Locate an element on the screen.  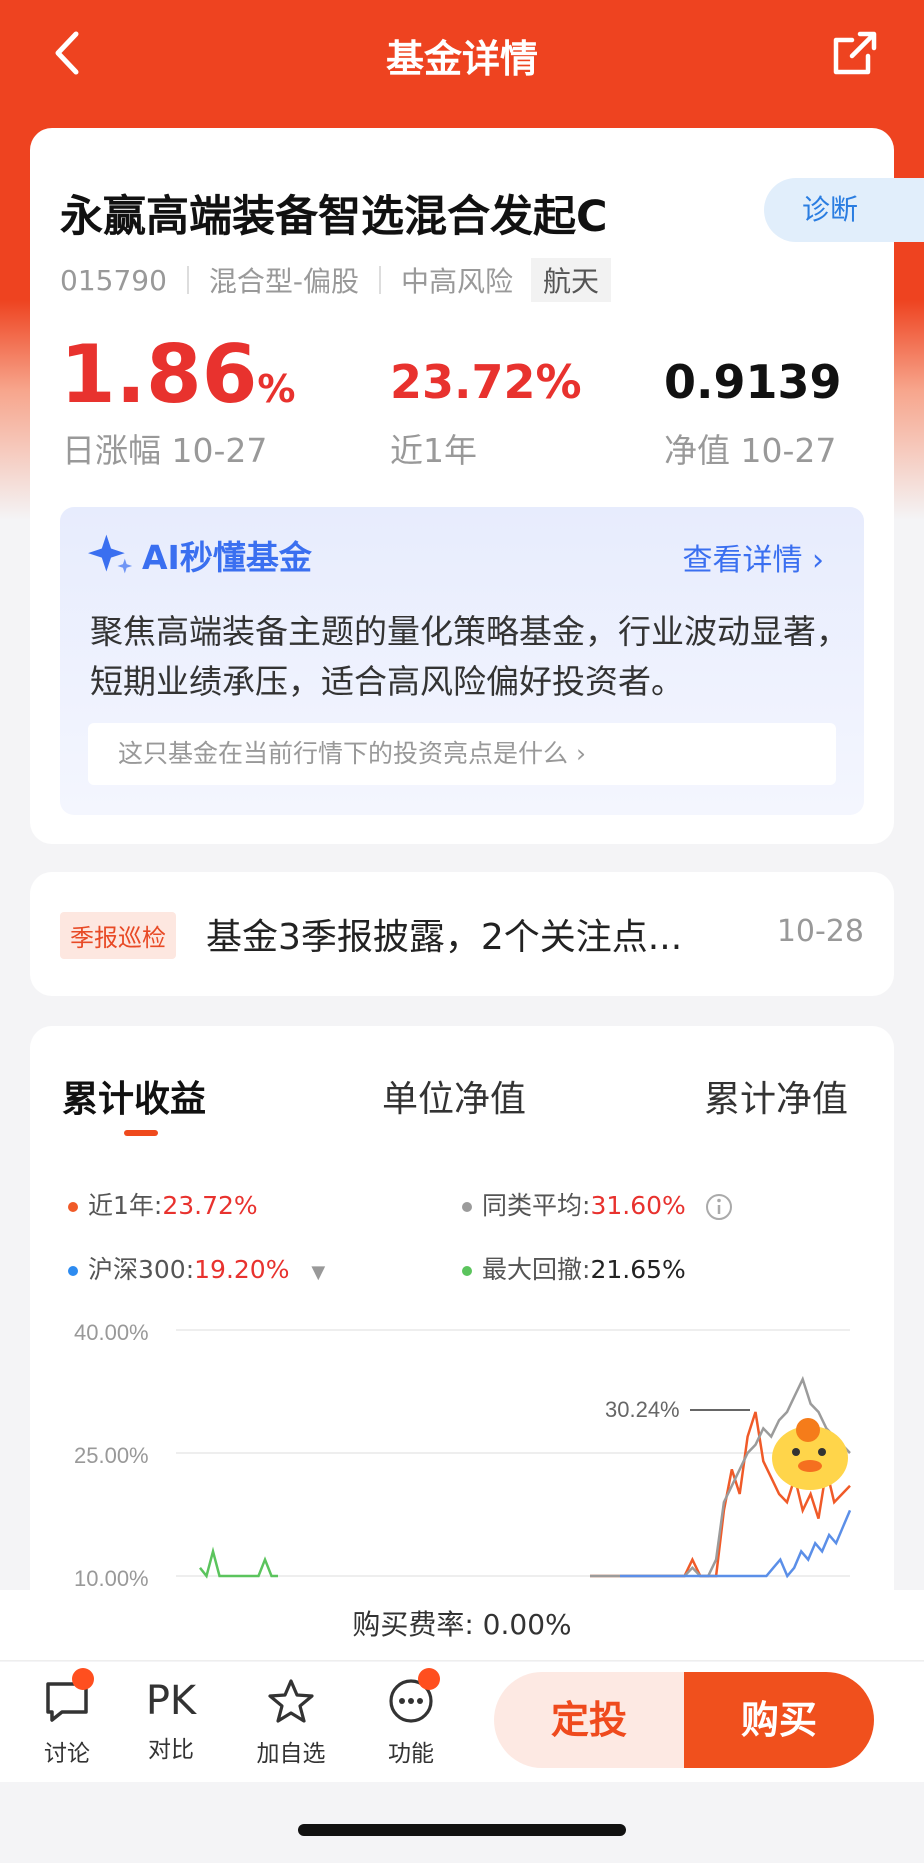
daily-change-value: 1.86 is located at coordinates (159, 374).